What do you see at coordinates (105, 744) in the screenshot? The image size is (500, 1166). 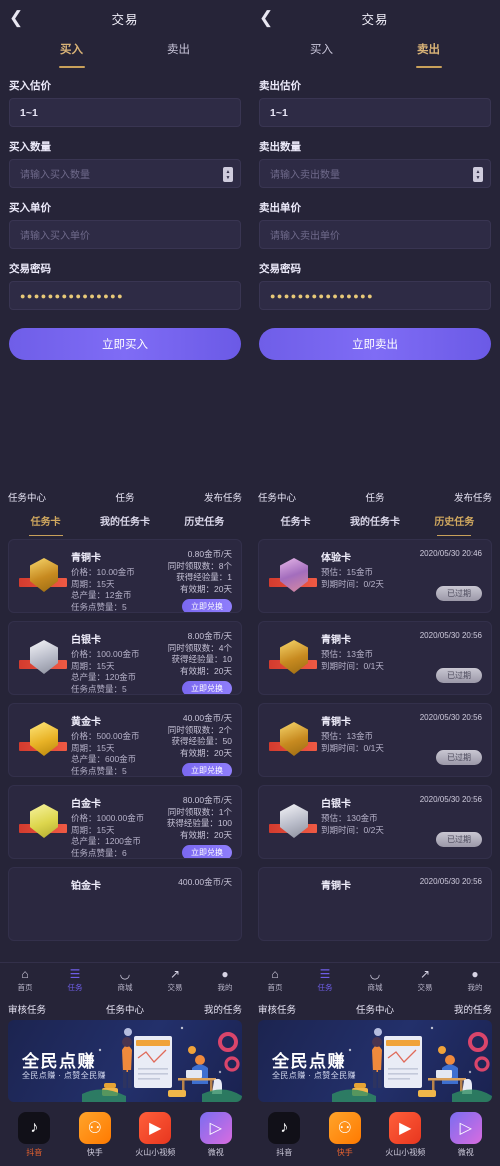 I see `card-info: 黄金卡 价格：500.00金币 周期：15天 总产量：600金币 任务点赞量：5` at bounding box center [105, 744].